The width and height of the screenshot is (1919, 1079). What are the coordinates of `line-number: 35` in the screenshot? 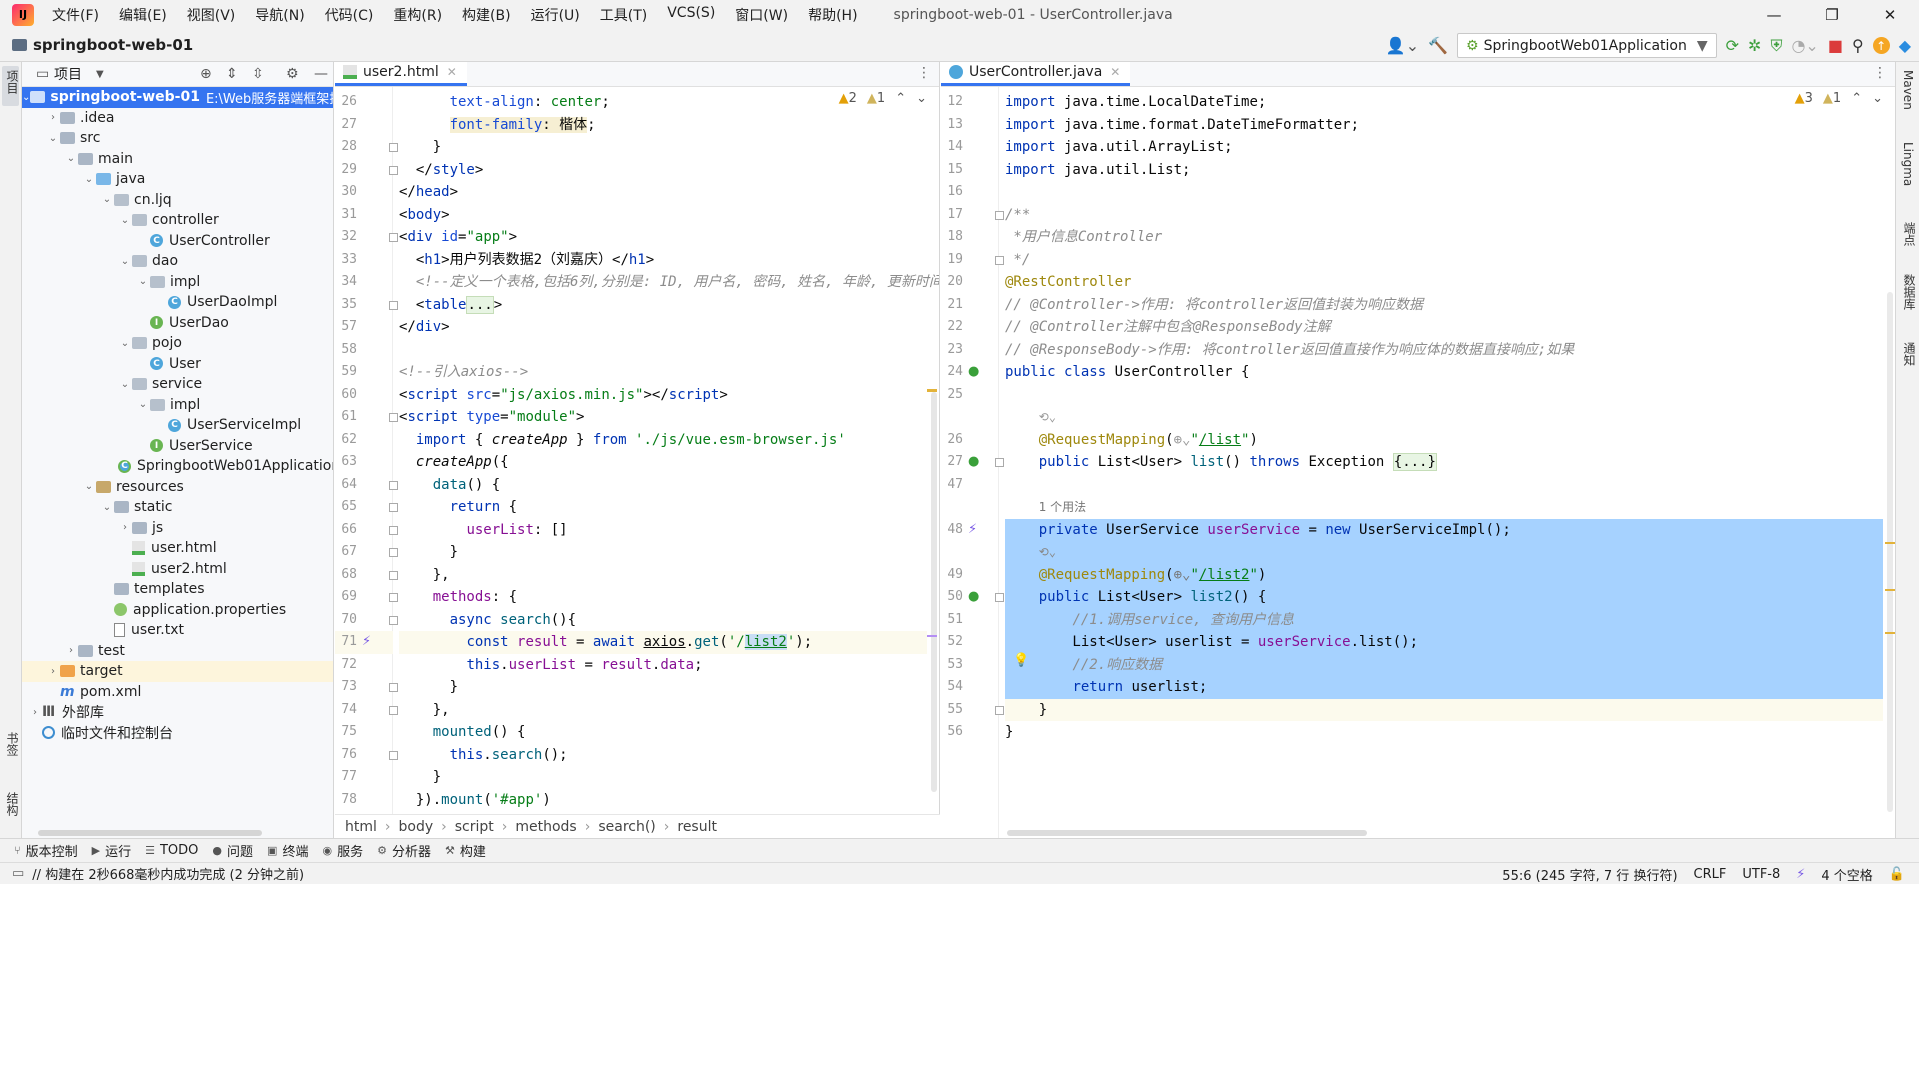 It's located at (346, 304).